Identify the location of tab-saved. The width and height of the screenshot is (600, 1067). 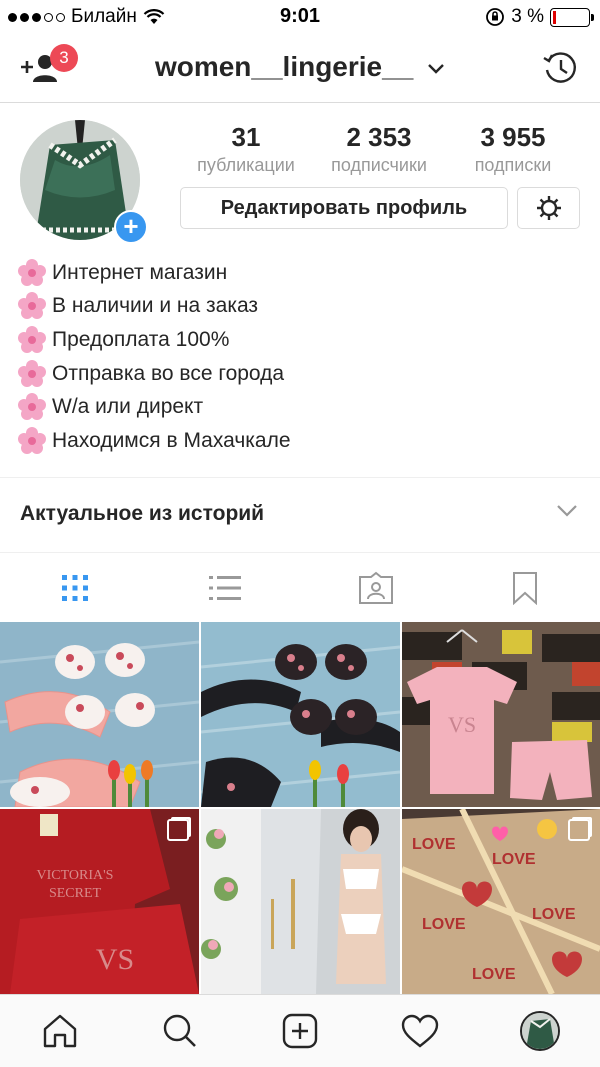
(525, 588).